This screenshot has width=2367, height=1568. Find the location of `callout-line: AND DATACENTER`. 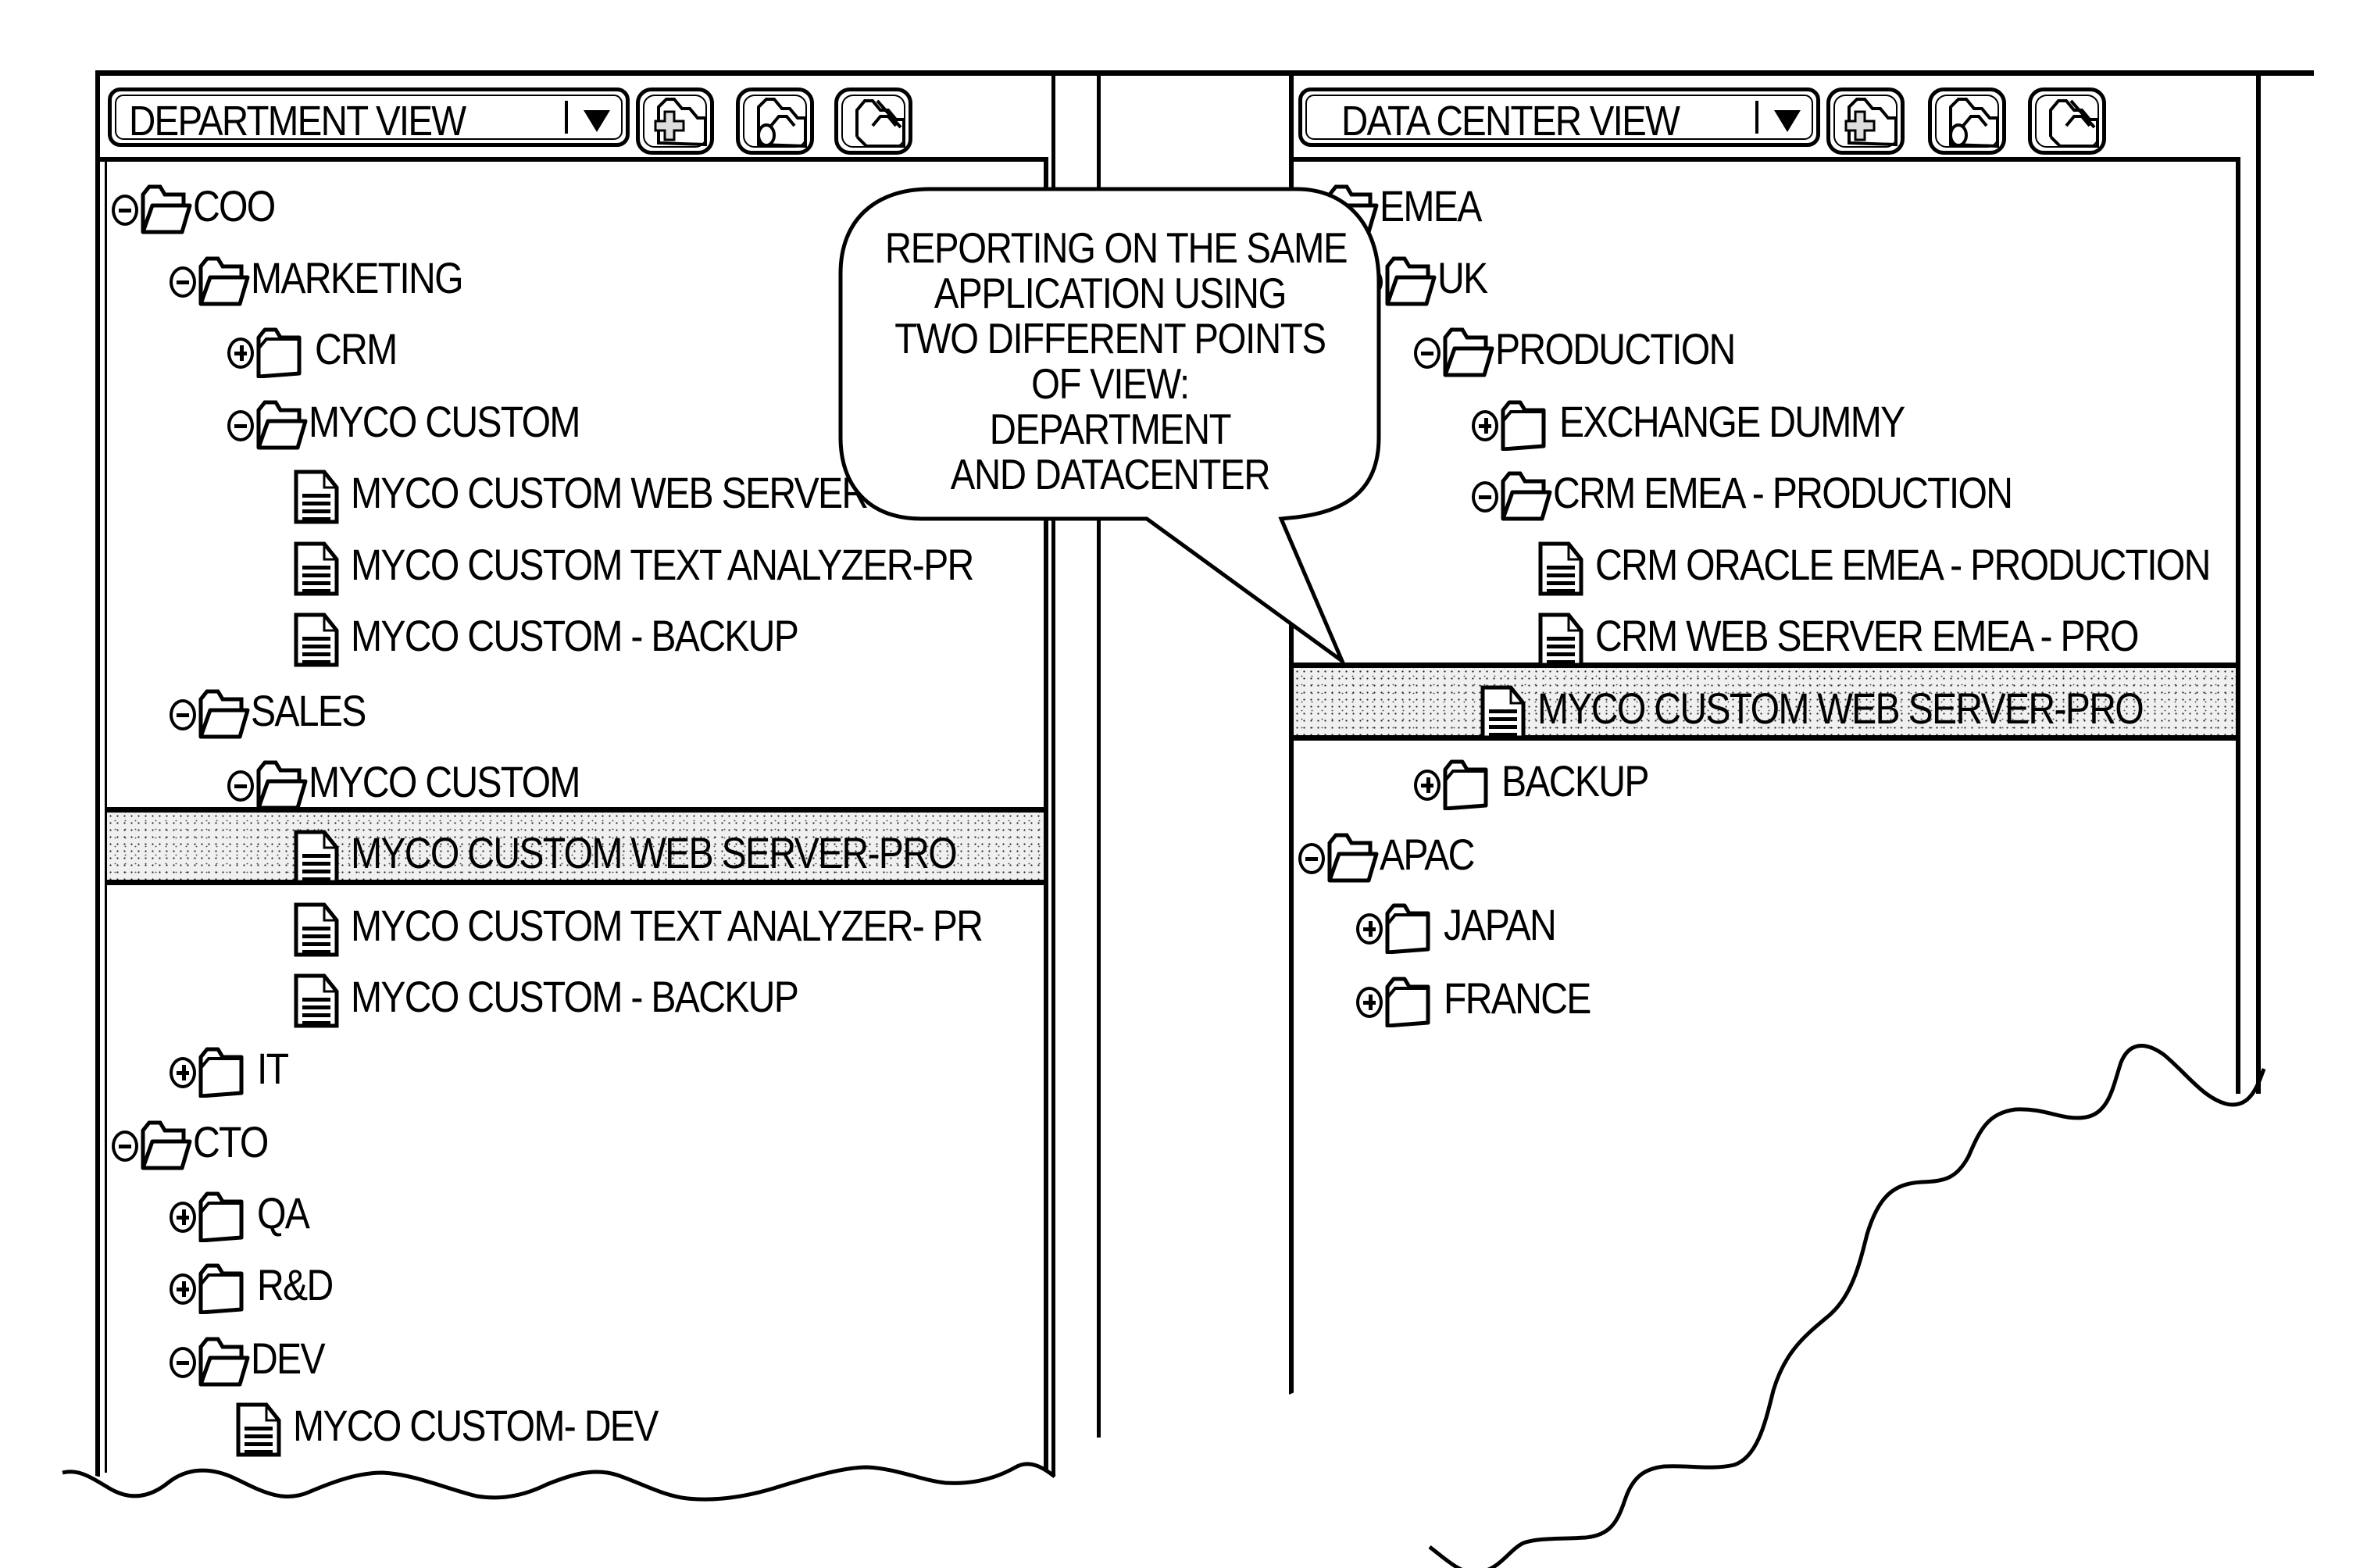

callout-line: AND DATACENTER is located at coordinates (1110, 474).